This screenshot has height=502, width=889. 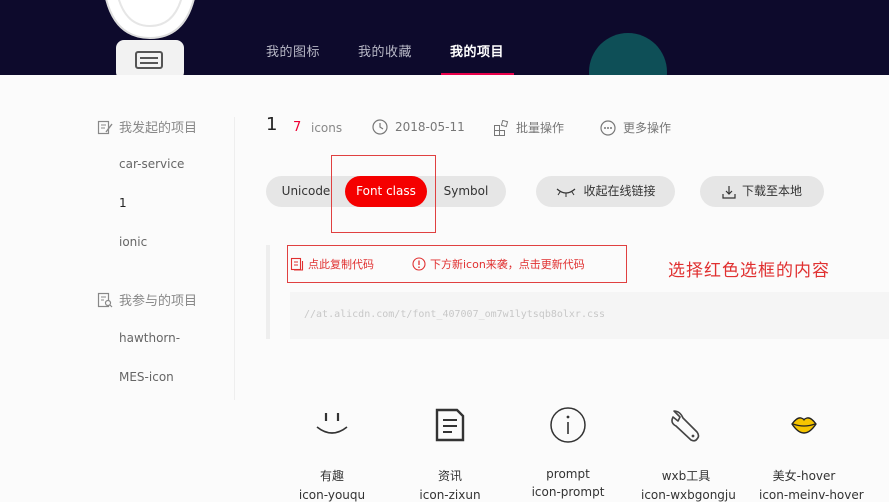 I want to click on icon-code: icon-youqu, so click(x=332, y=495).